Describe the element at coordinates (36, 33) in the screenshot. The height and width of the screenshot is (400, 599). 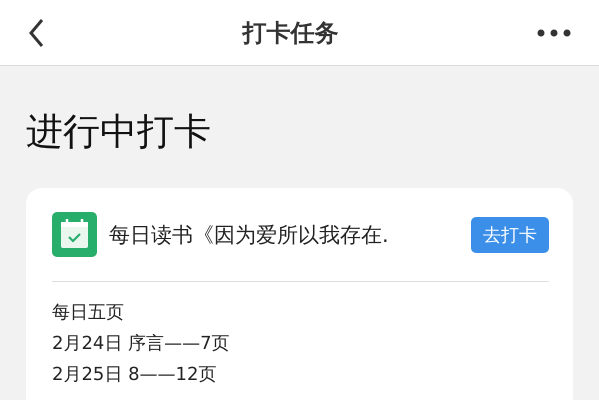
I see `back-icon` at that location.